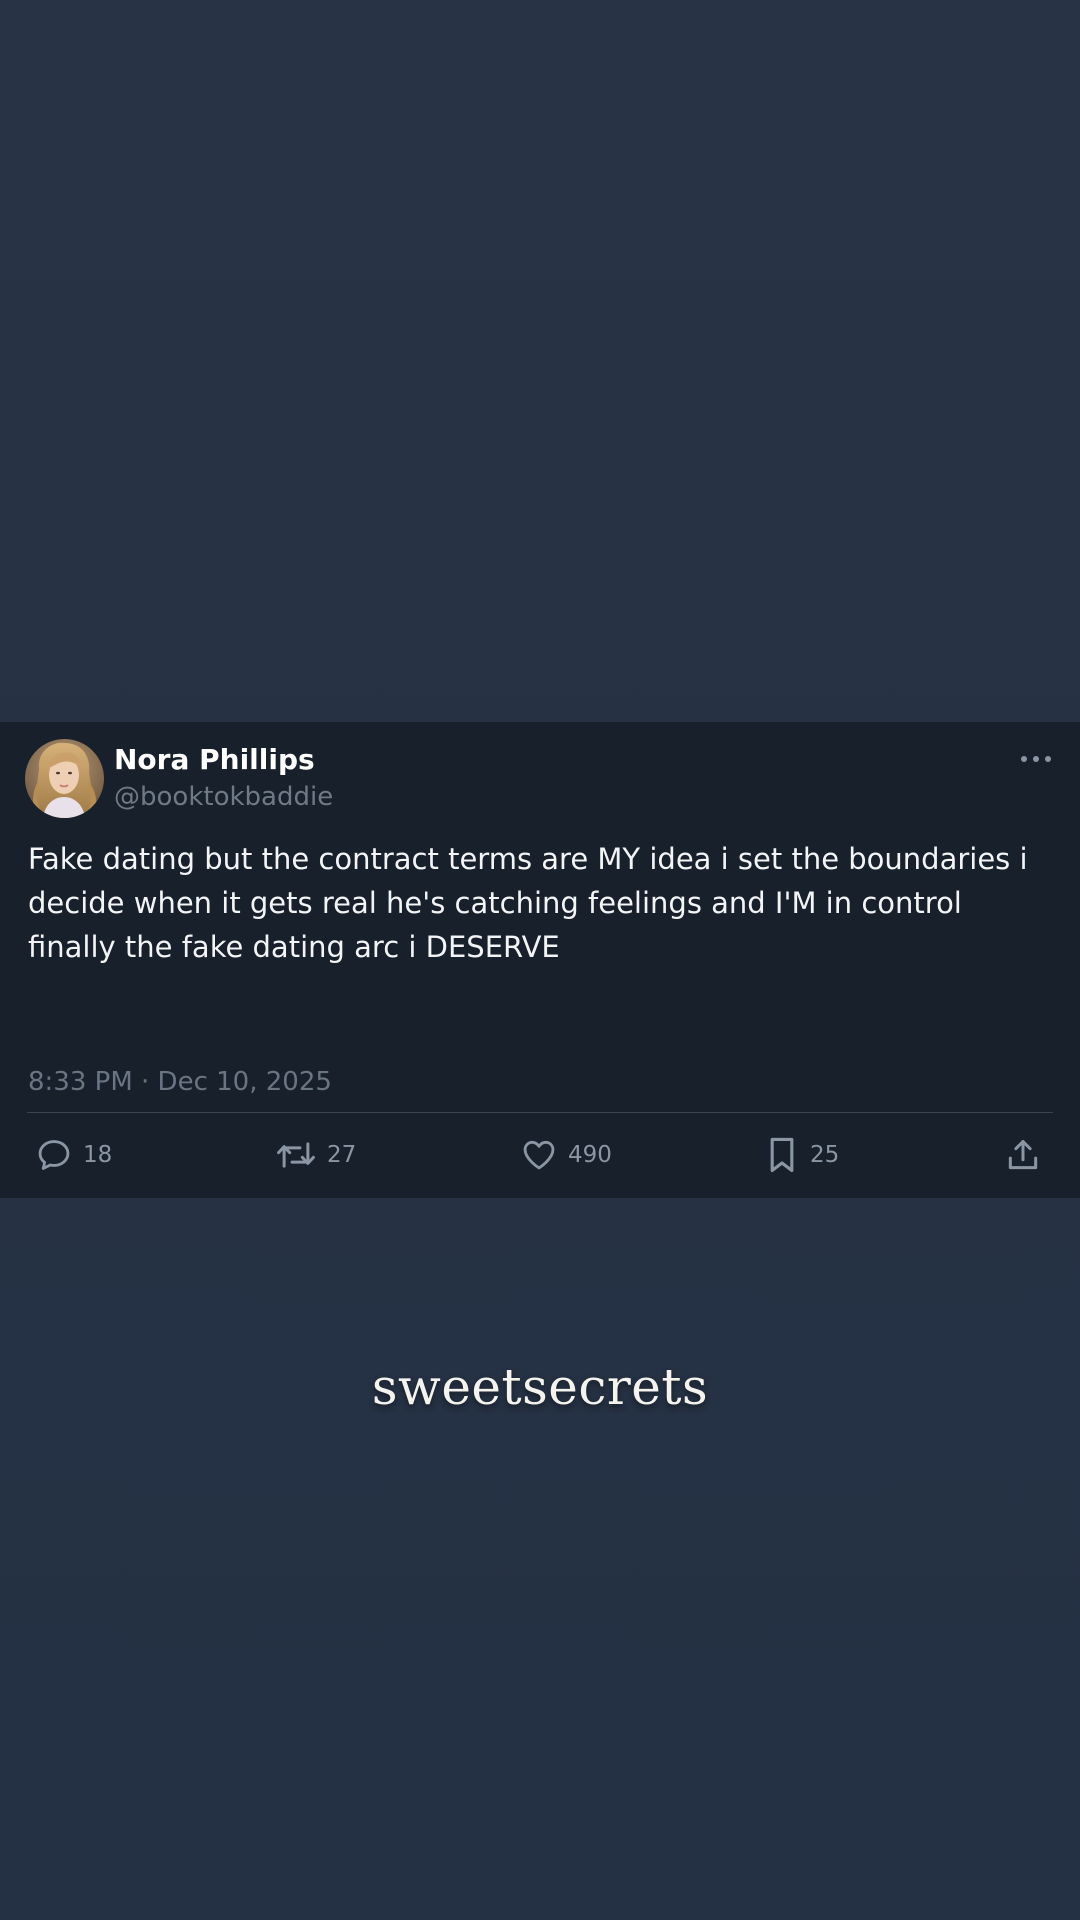  Describe the element at coordinates (540, 1112) in the screenshot. I see `divider` at that location.